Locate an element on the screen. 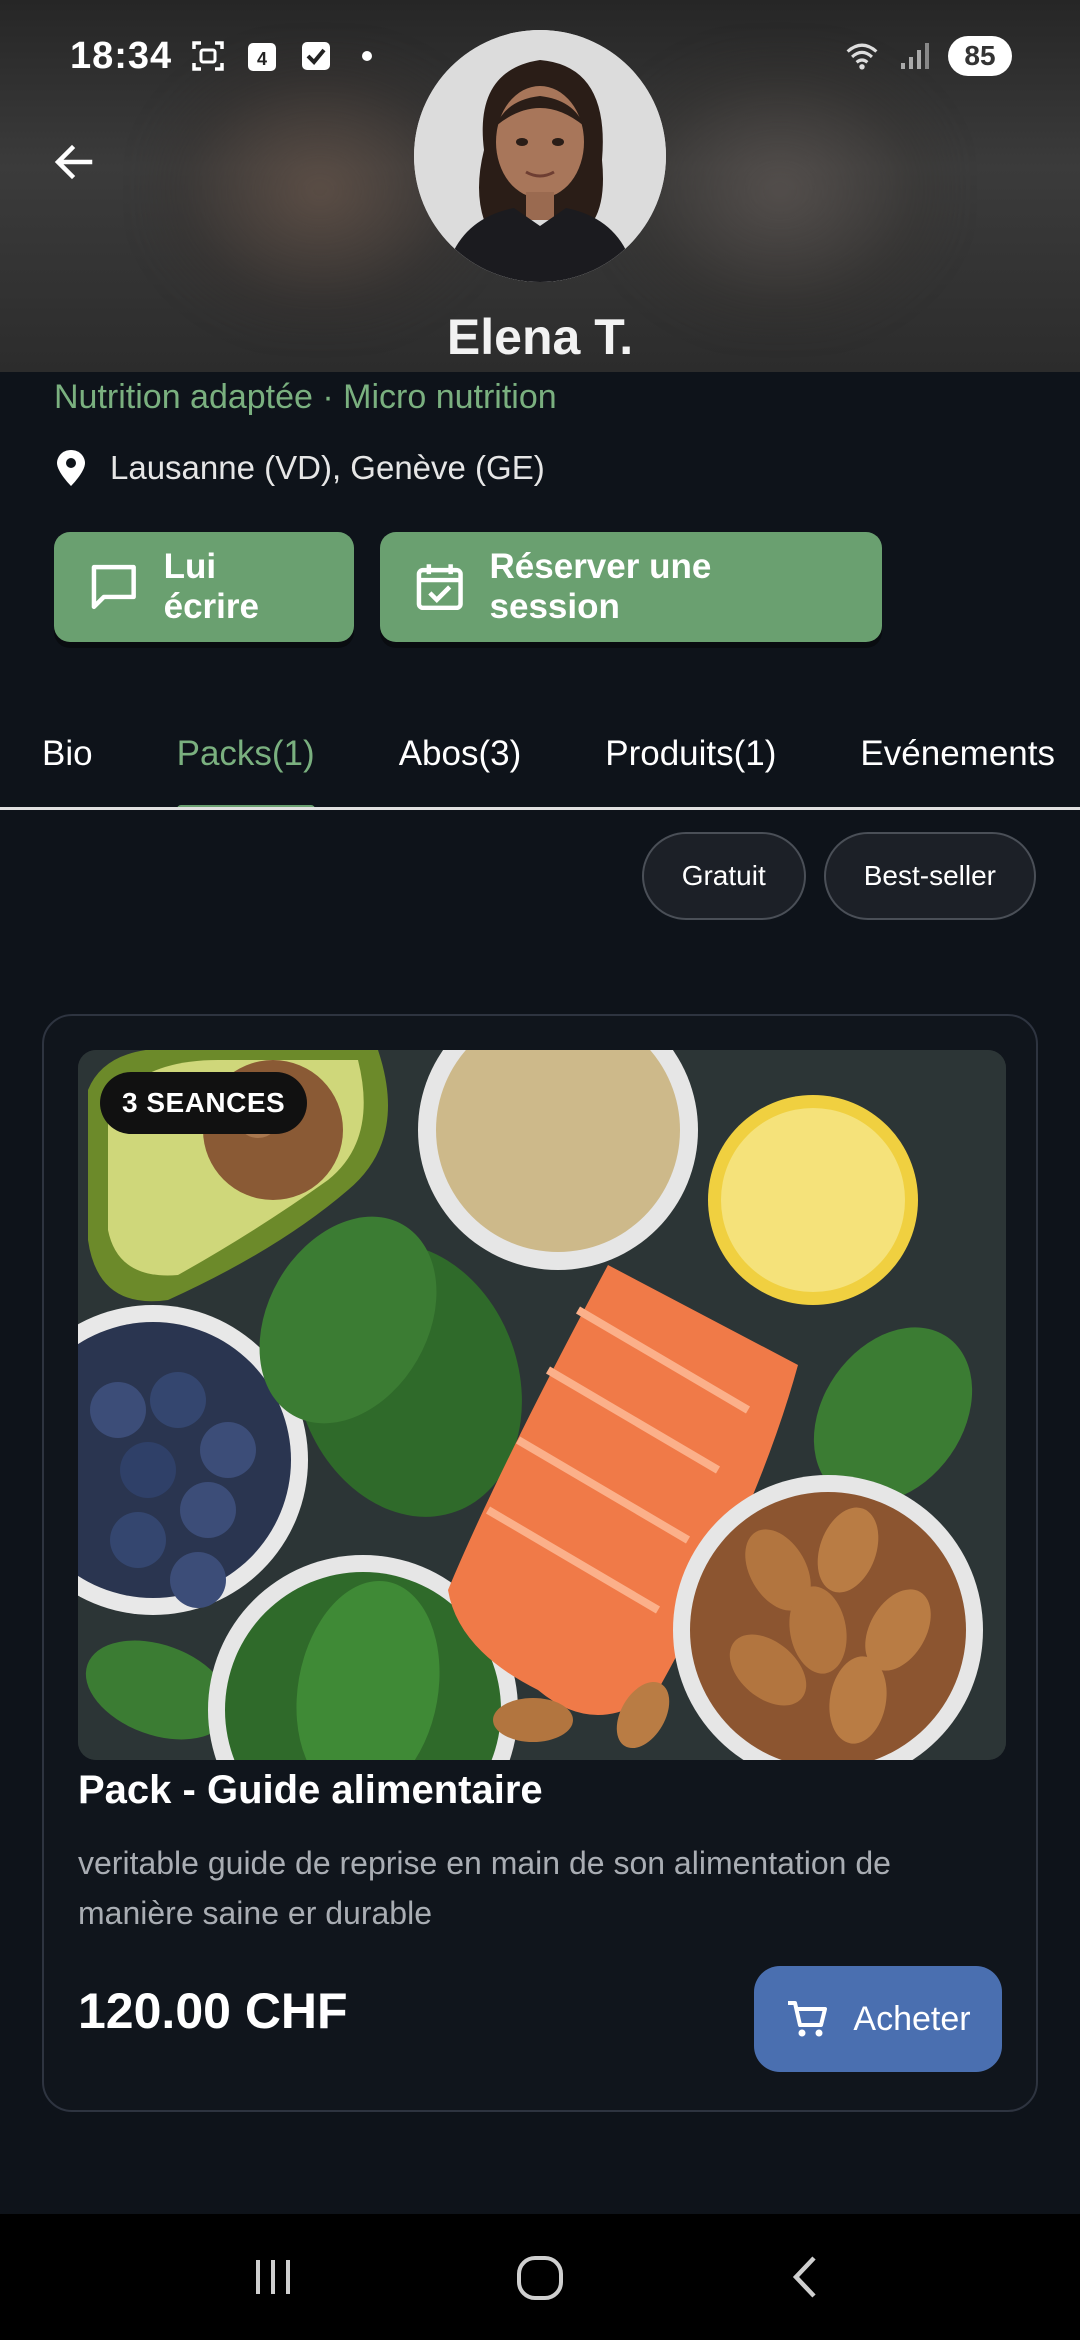 Image resolution: width=1080 pixels, height=2340 pixels. back-button is located at coordinates (74, 162).